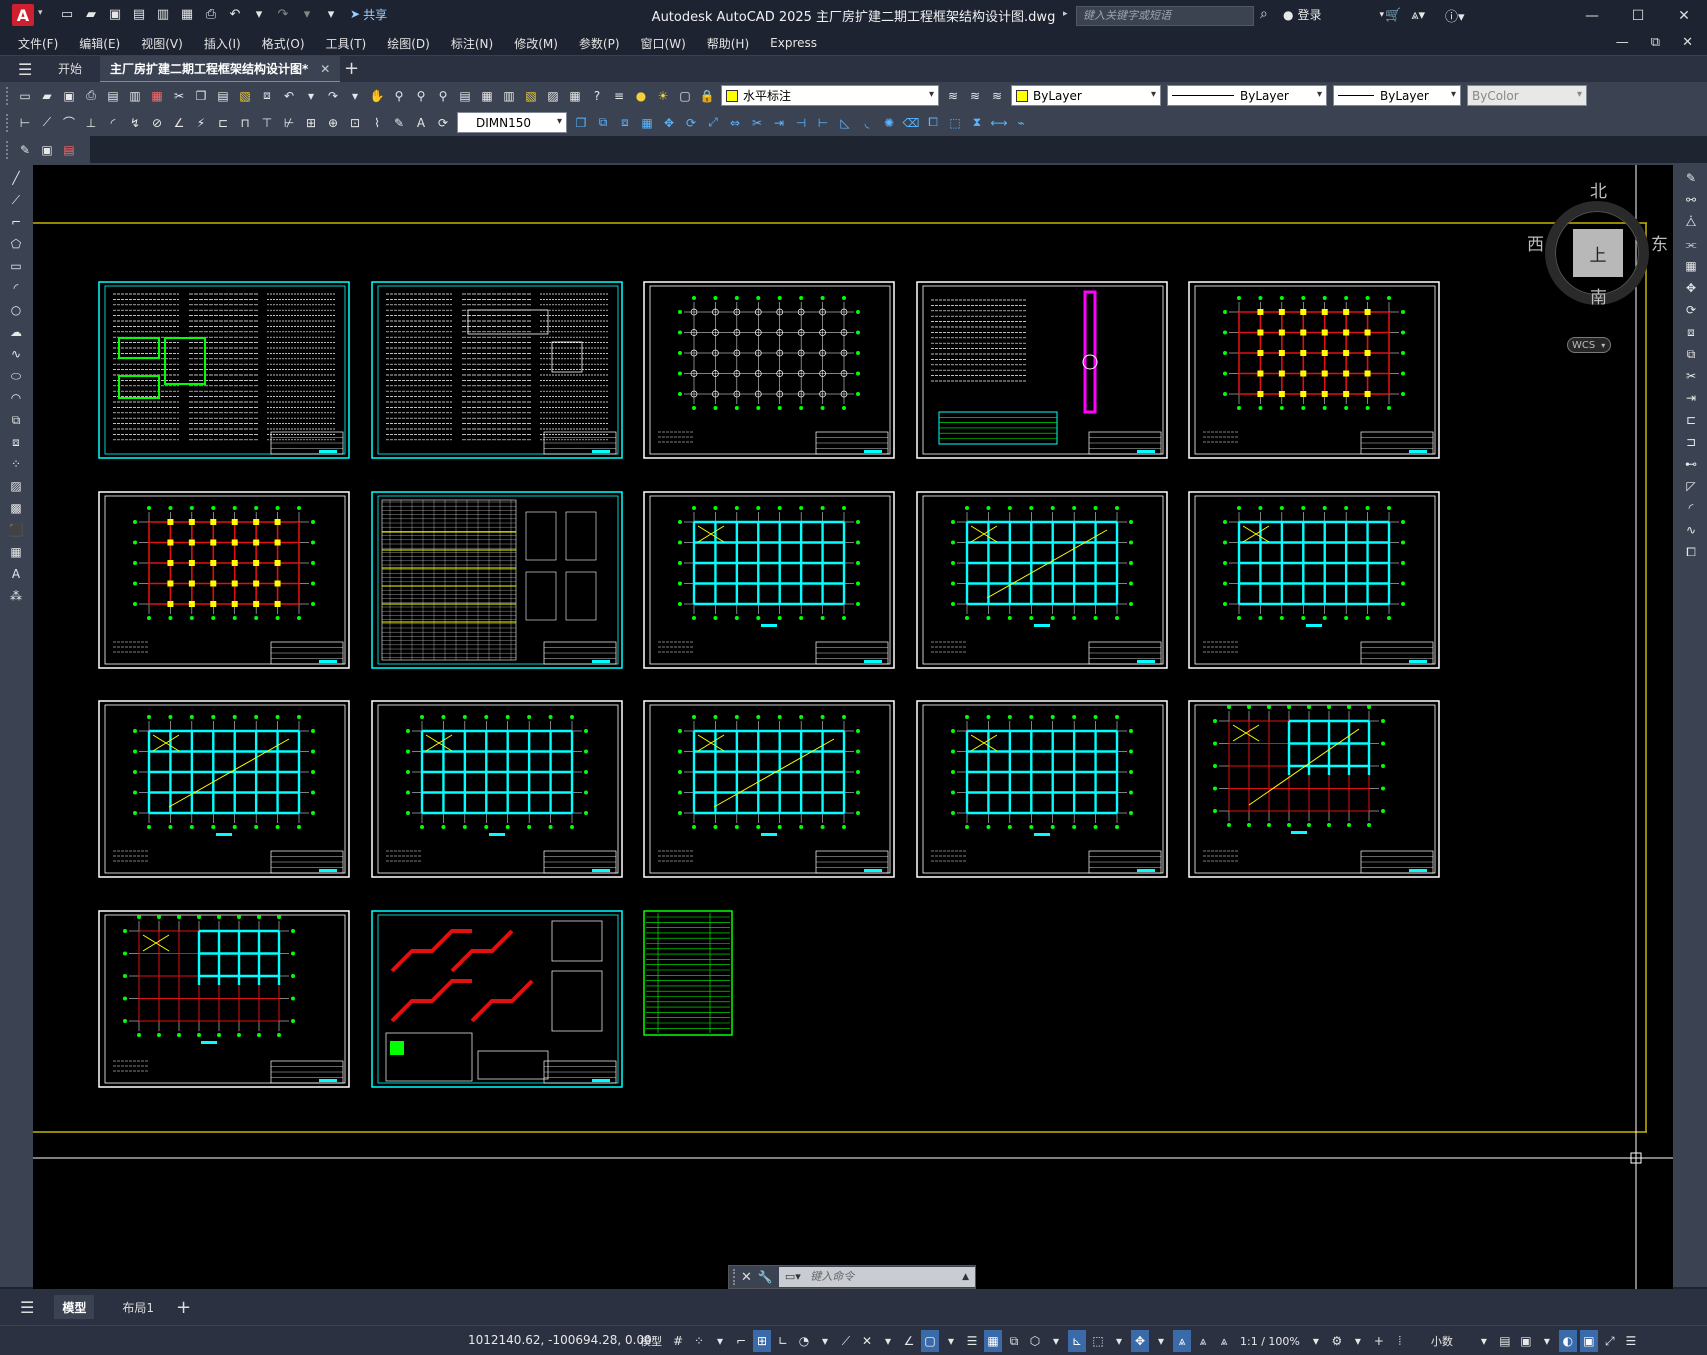  I want to click on dimension-style-dropdown: DIMN150 ▾, so click(512, 122).